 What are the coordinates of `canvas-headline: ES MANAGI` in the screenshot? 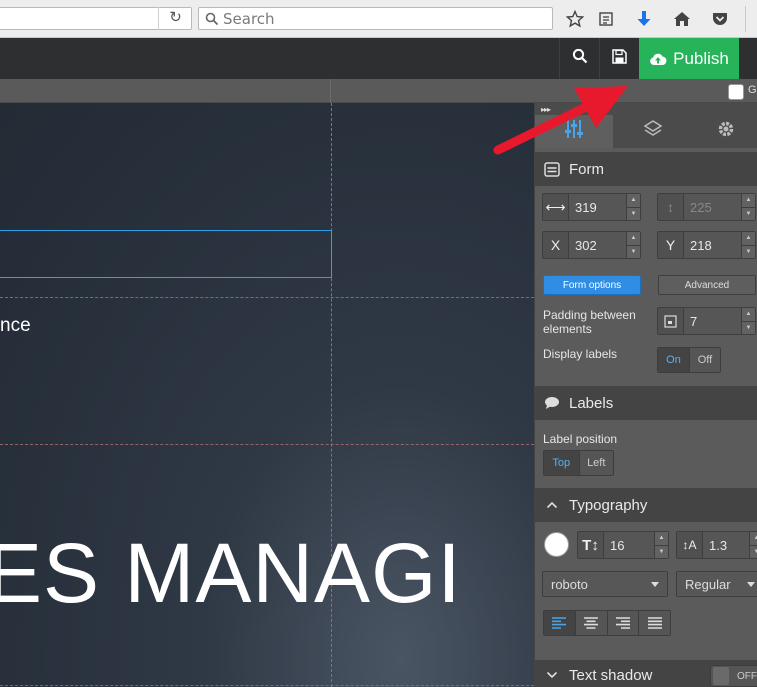 It's located at (231, 573).